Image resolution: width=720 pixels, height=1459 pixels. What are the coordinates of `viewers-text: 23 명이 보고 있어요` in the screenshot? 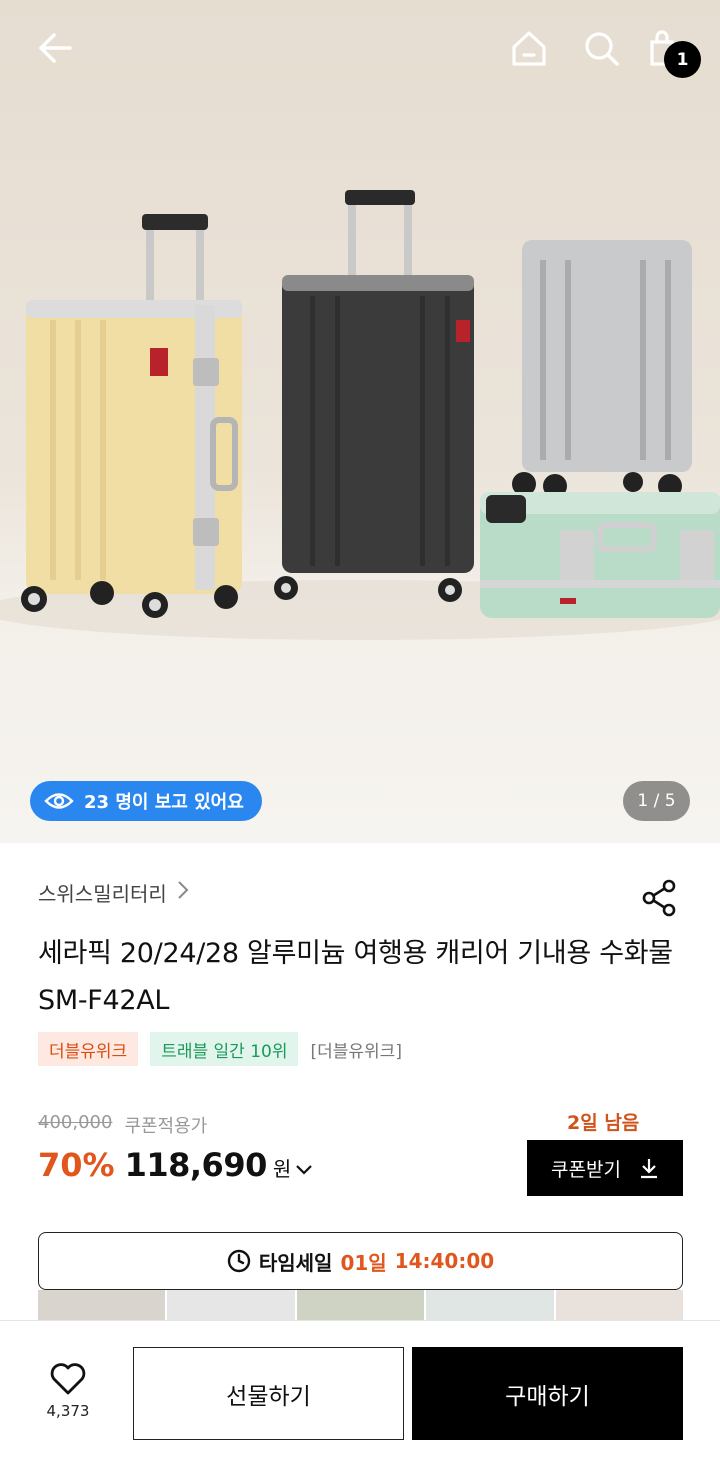 It's located at (164, 802).